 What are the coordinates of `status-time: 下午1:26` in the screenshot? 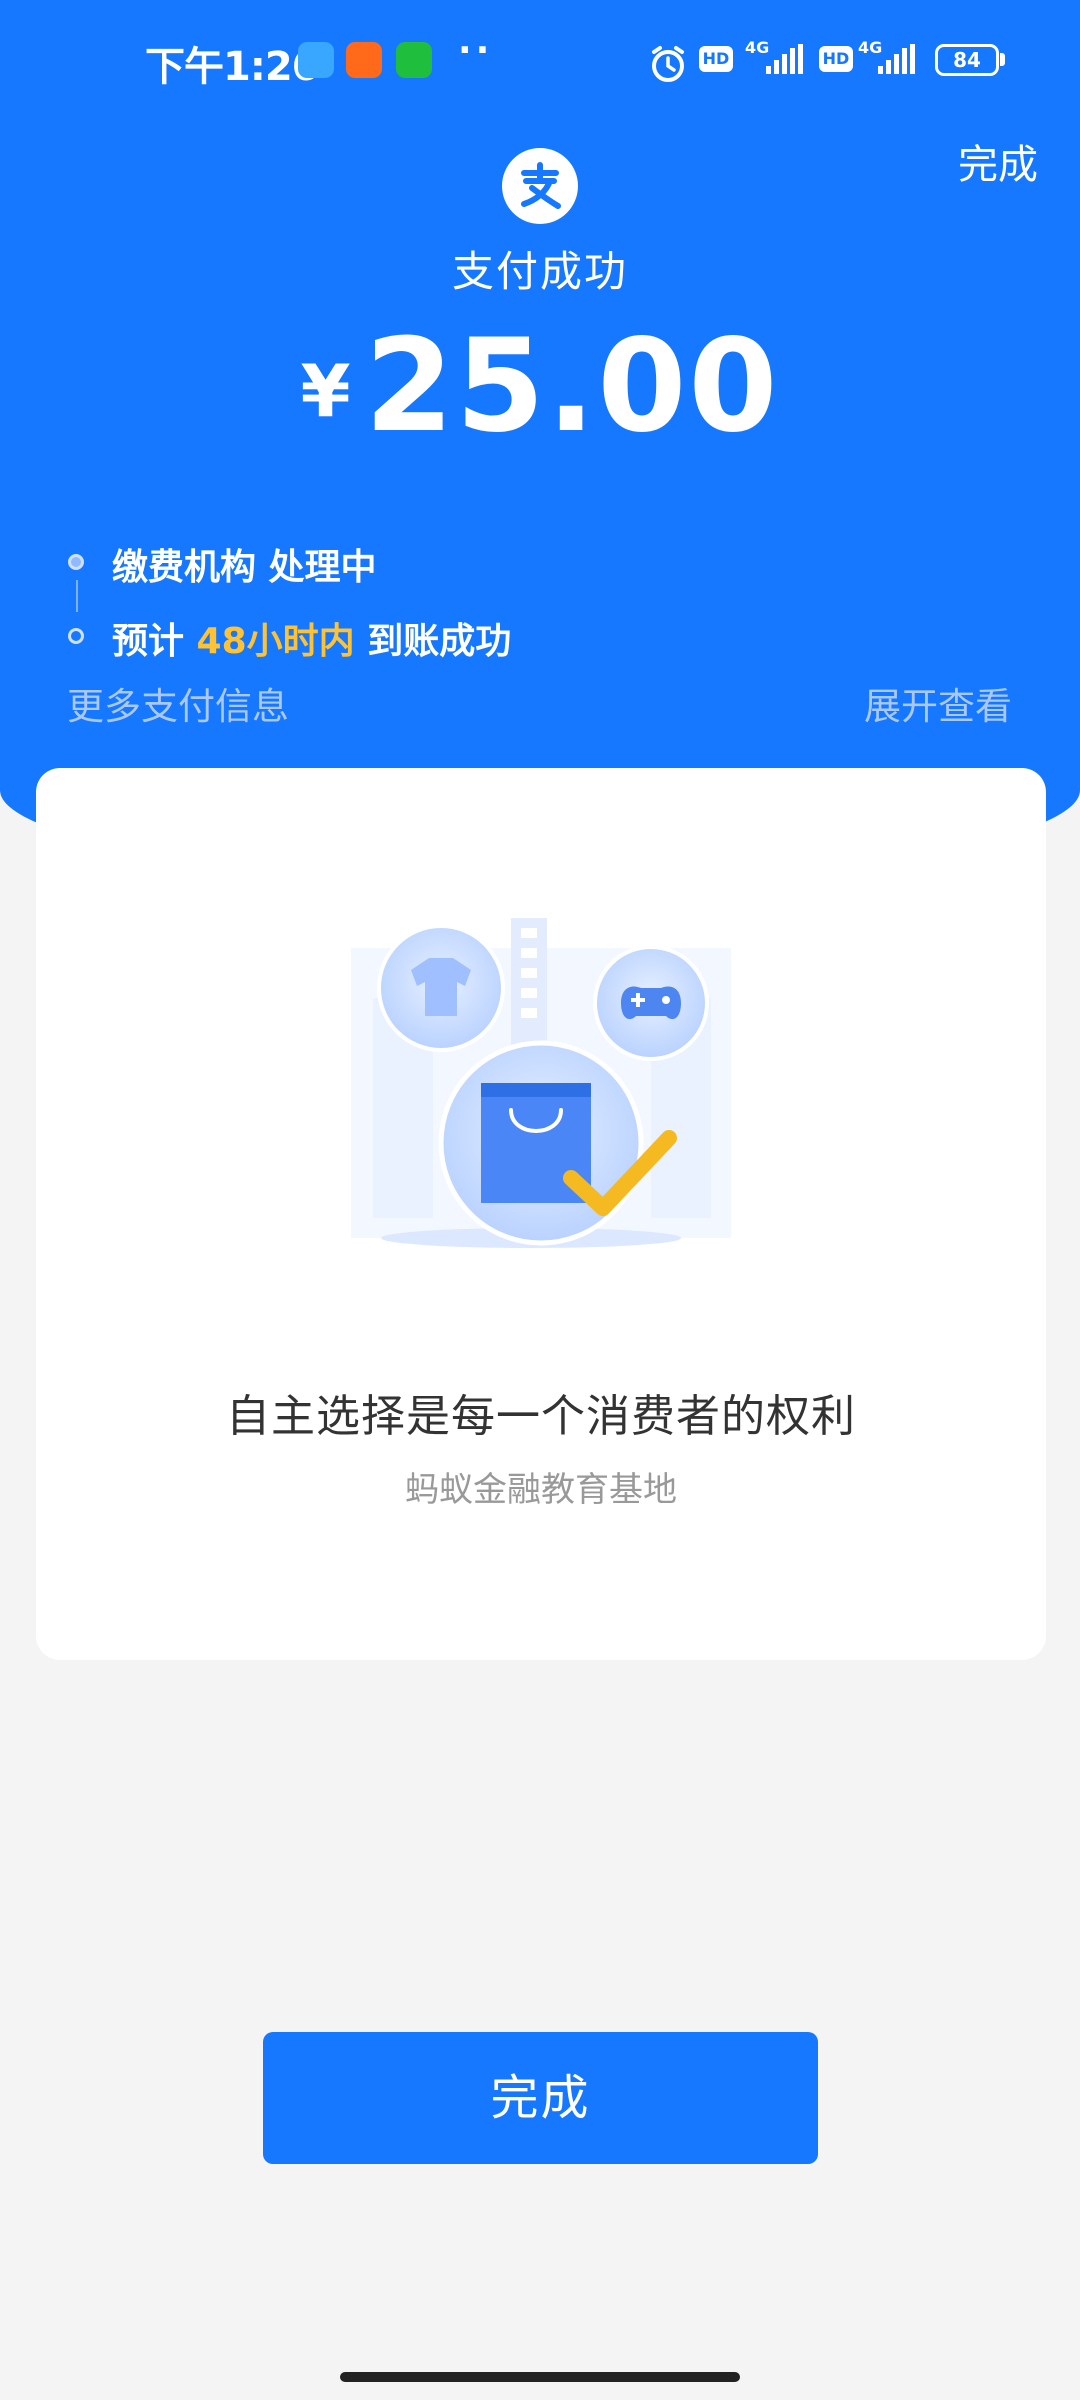 It's located at (232, 67).